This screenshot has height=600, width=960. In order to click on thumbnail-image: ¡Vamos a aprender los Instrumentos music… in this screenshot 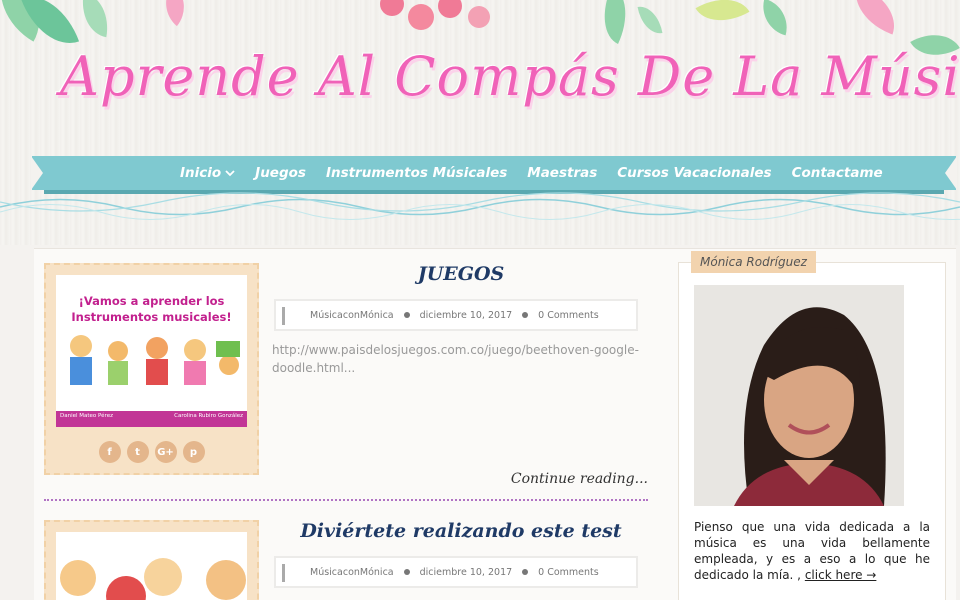, I will do `click(151, 351)`.